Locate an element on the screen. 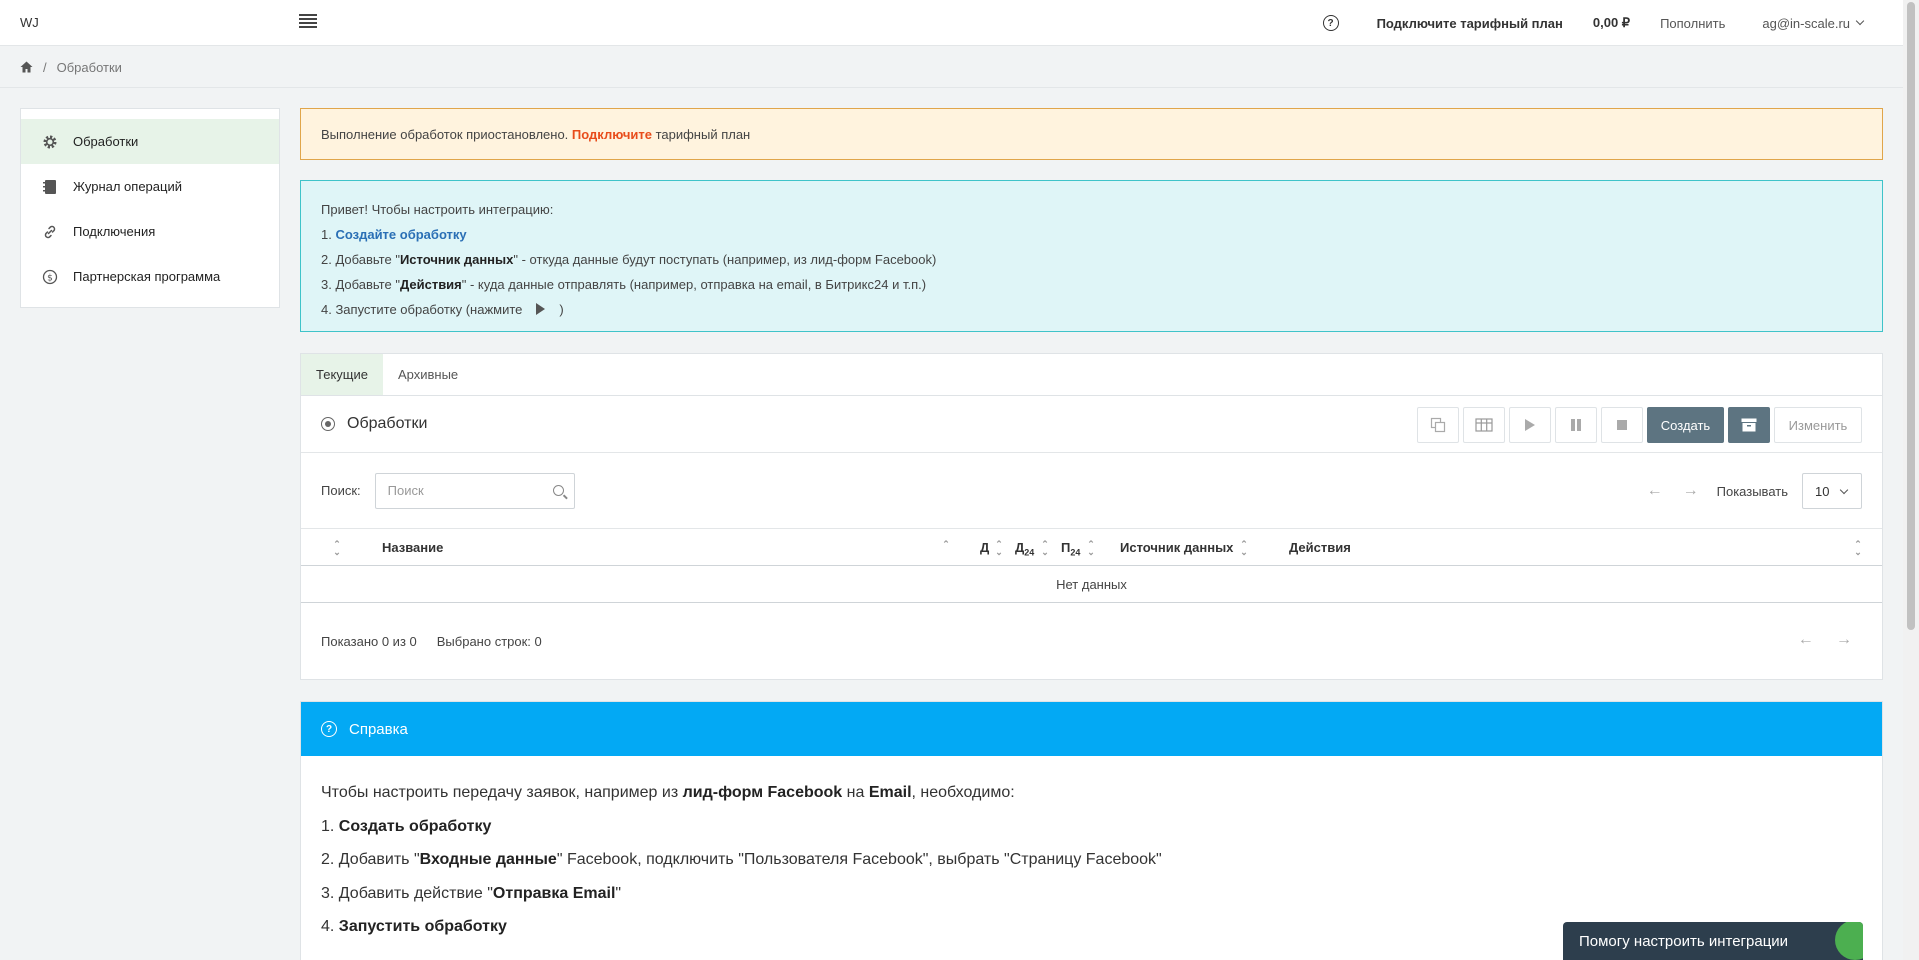 This screenshot has width=1919, height=960. create-button: Создать is located at coordinates (1685, 425).